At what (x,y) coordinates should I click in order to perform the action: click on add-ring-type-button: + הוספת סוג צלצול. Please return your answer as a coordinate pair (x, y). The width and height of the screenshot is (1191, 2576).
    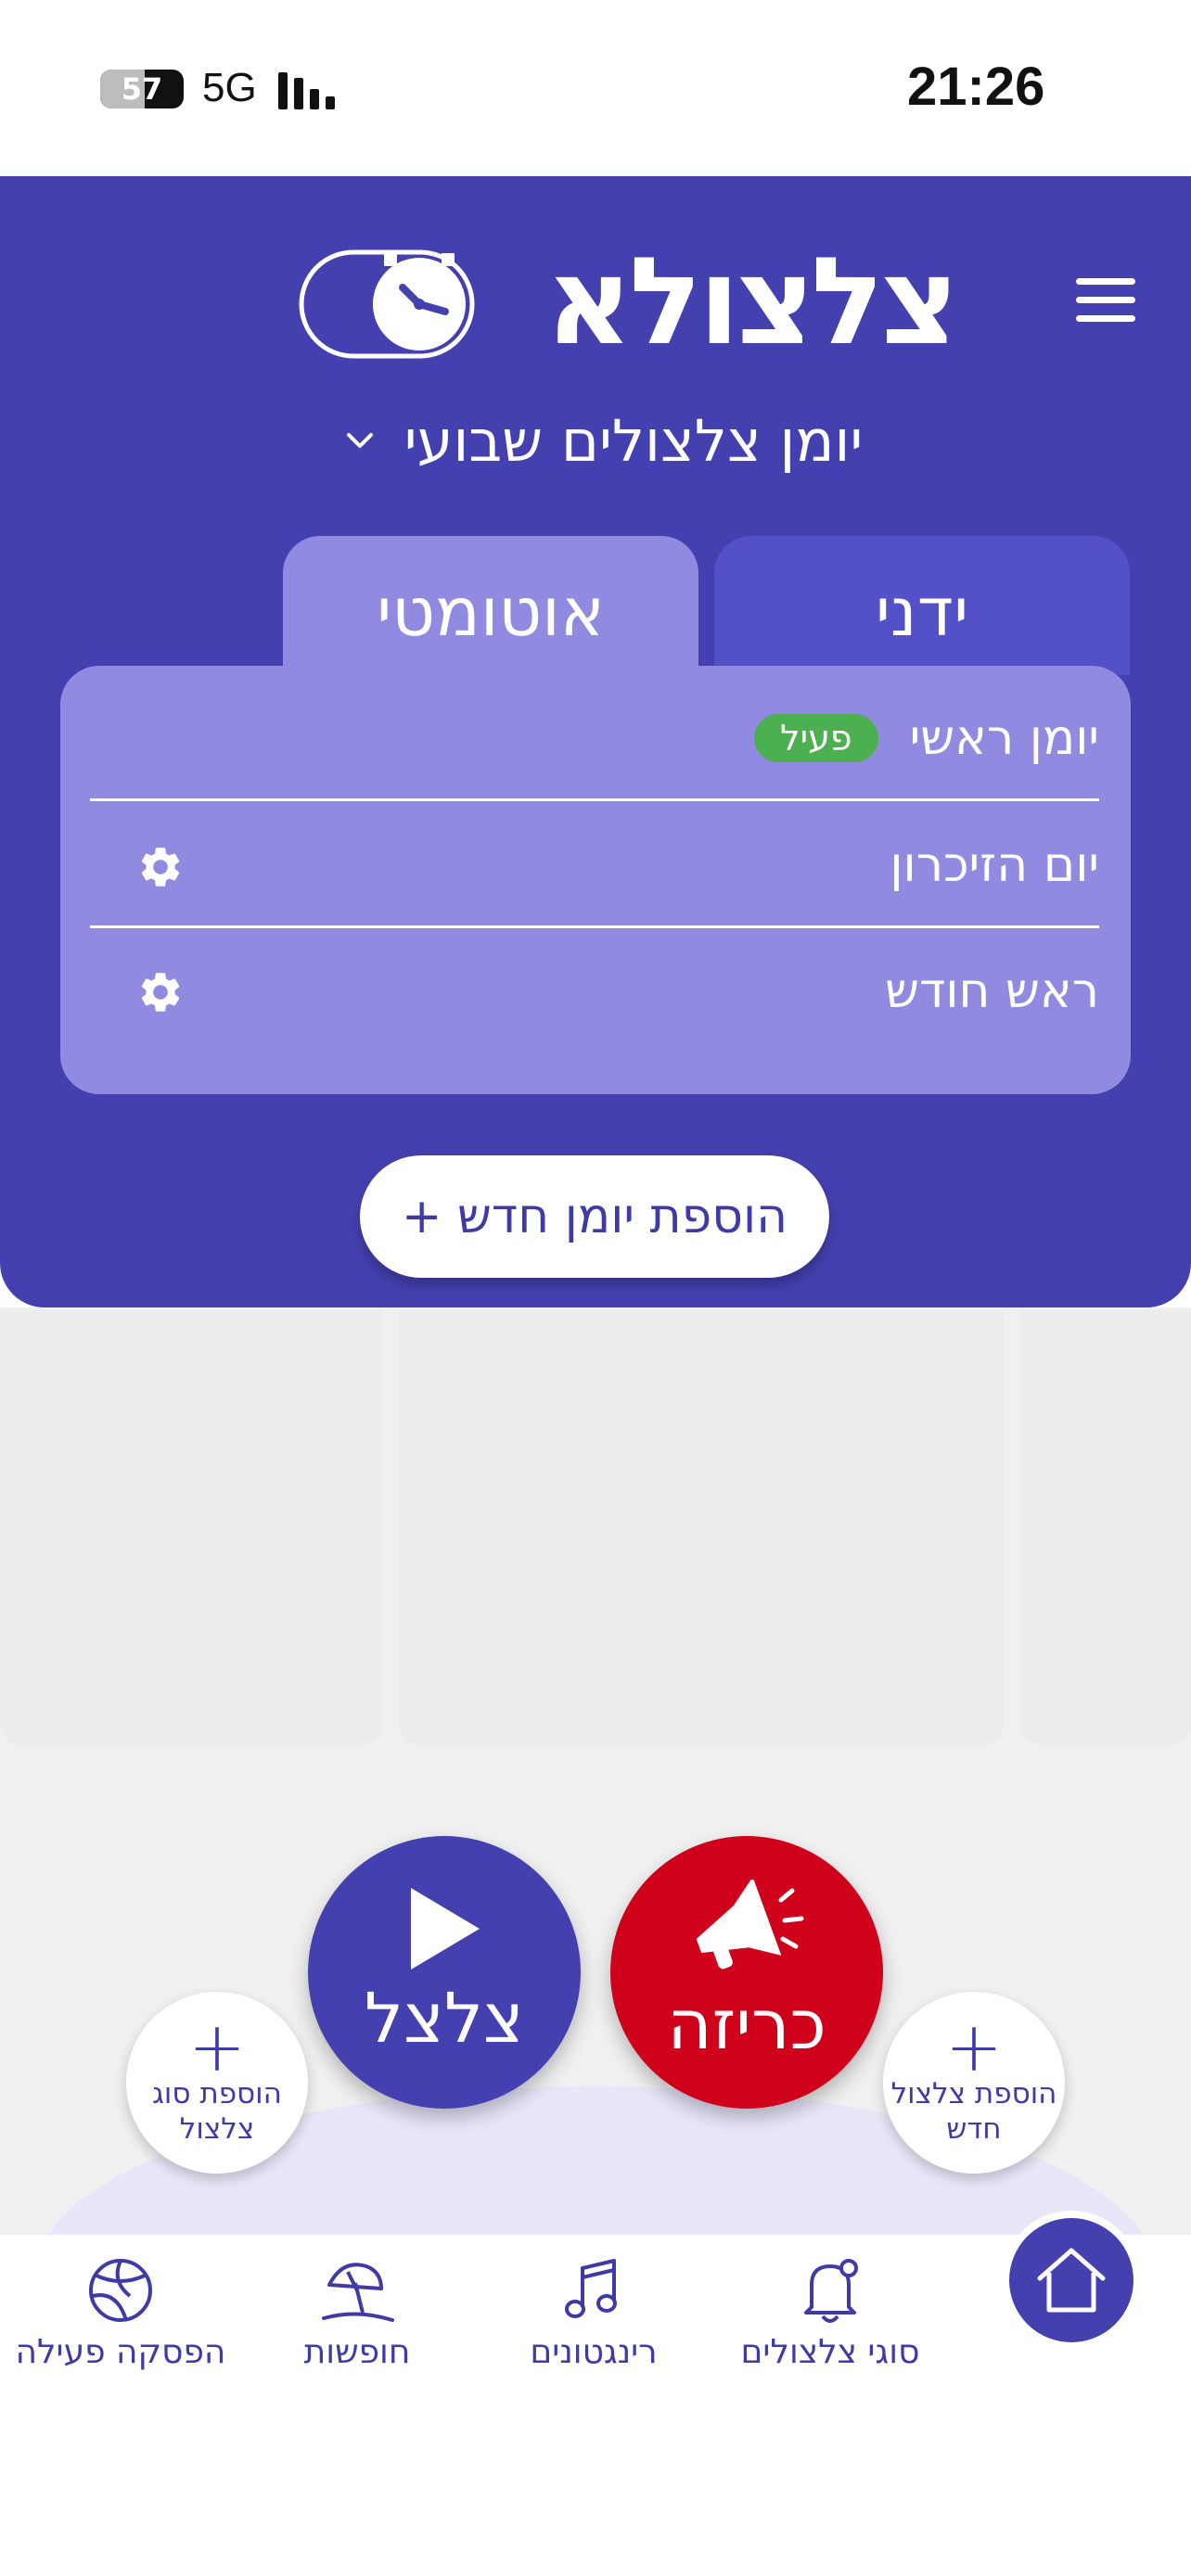
    Looking at the image, I should click on (217, 2083).